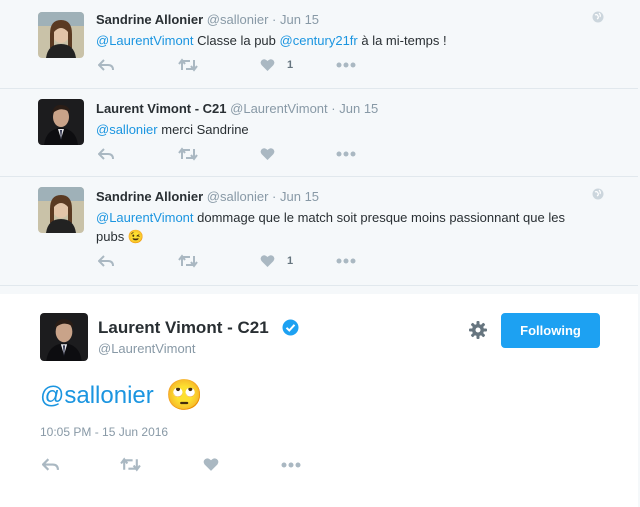  Describe the element at coordinates (550, 330) in the screenshot. I see `following-button: Following` at that location.